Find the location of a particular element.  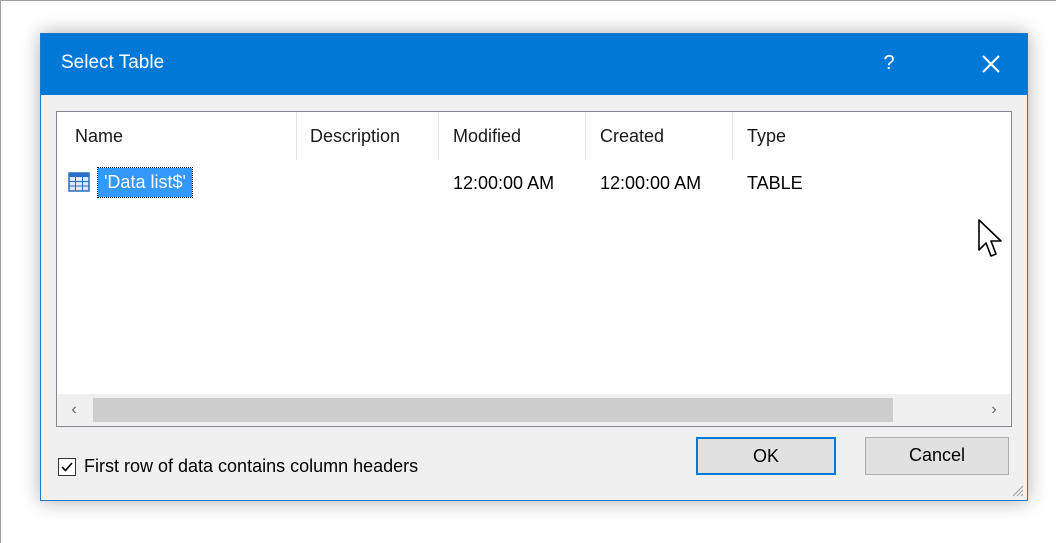

column-header-description: Description is located at coordinates (355, 136).